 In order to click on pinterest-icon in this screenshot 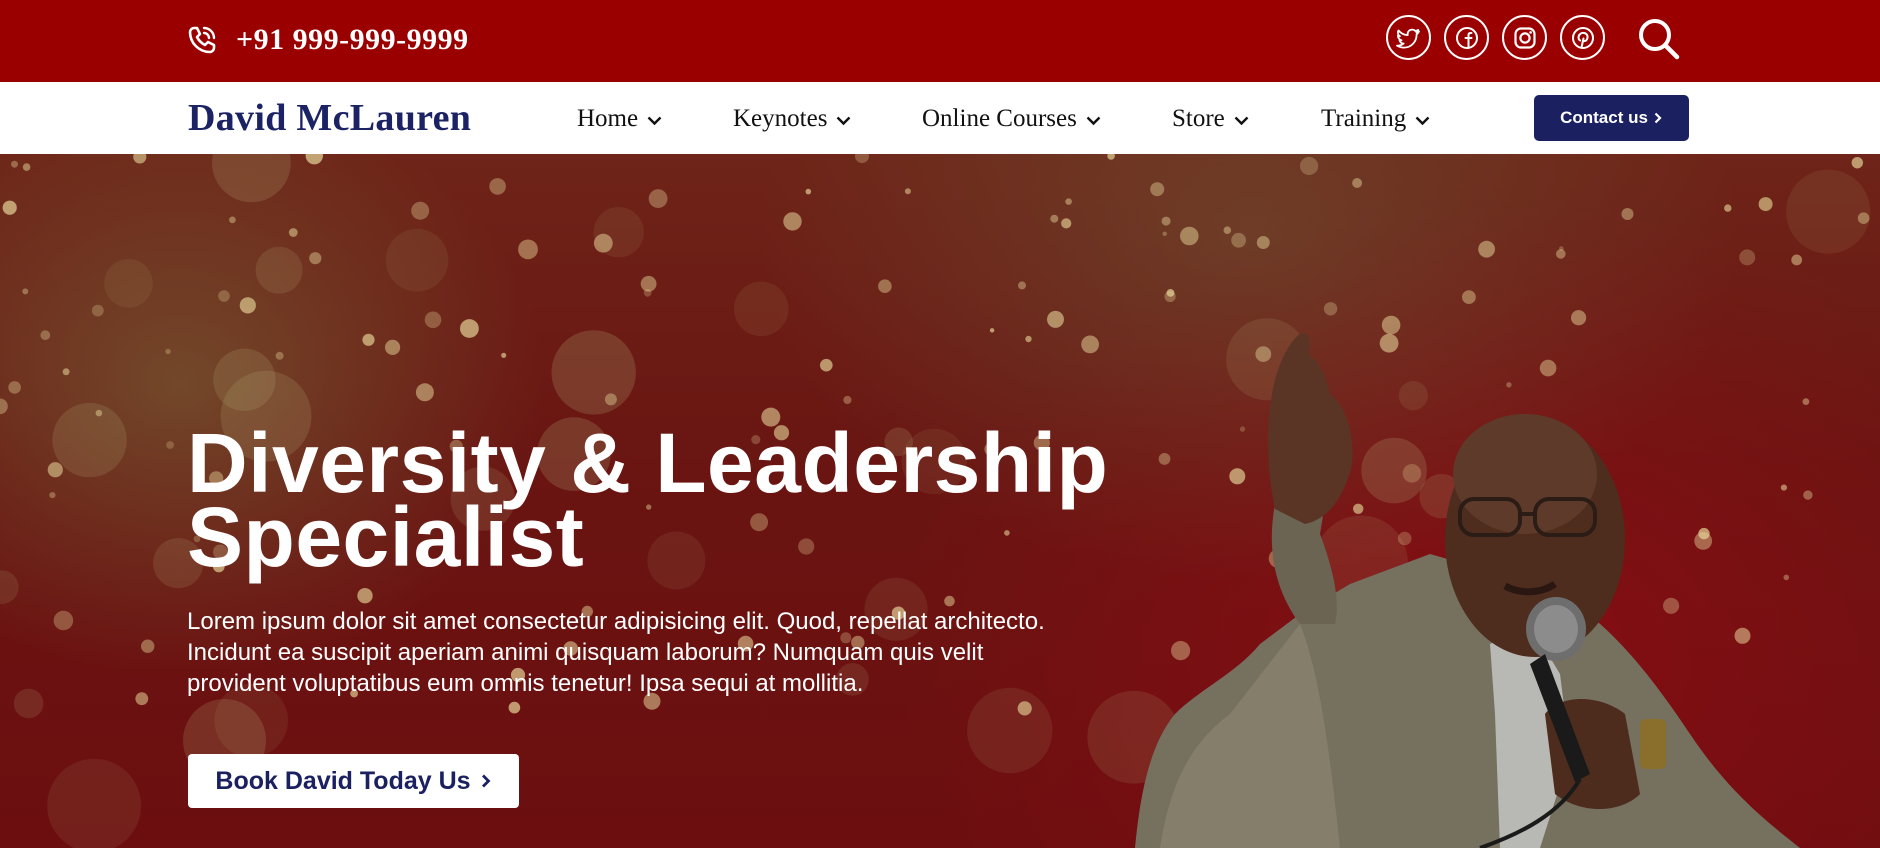, I will do `click(1582, 37)`.